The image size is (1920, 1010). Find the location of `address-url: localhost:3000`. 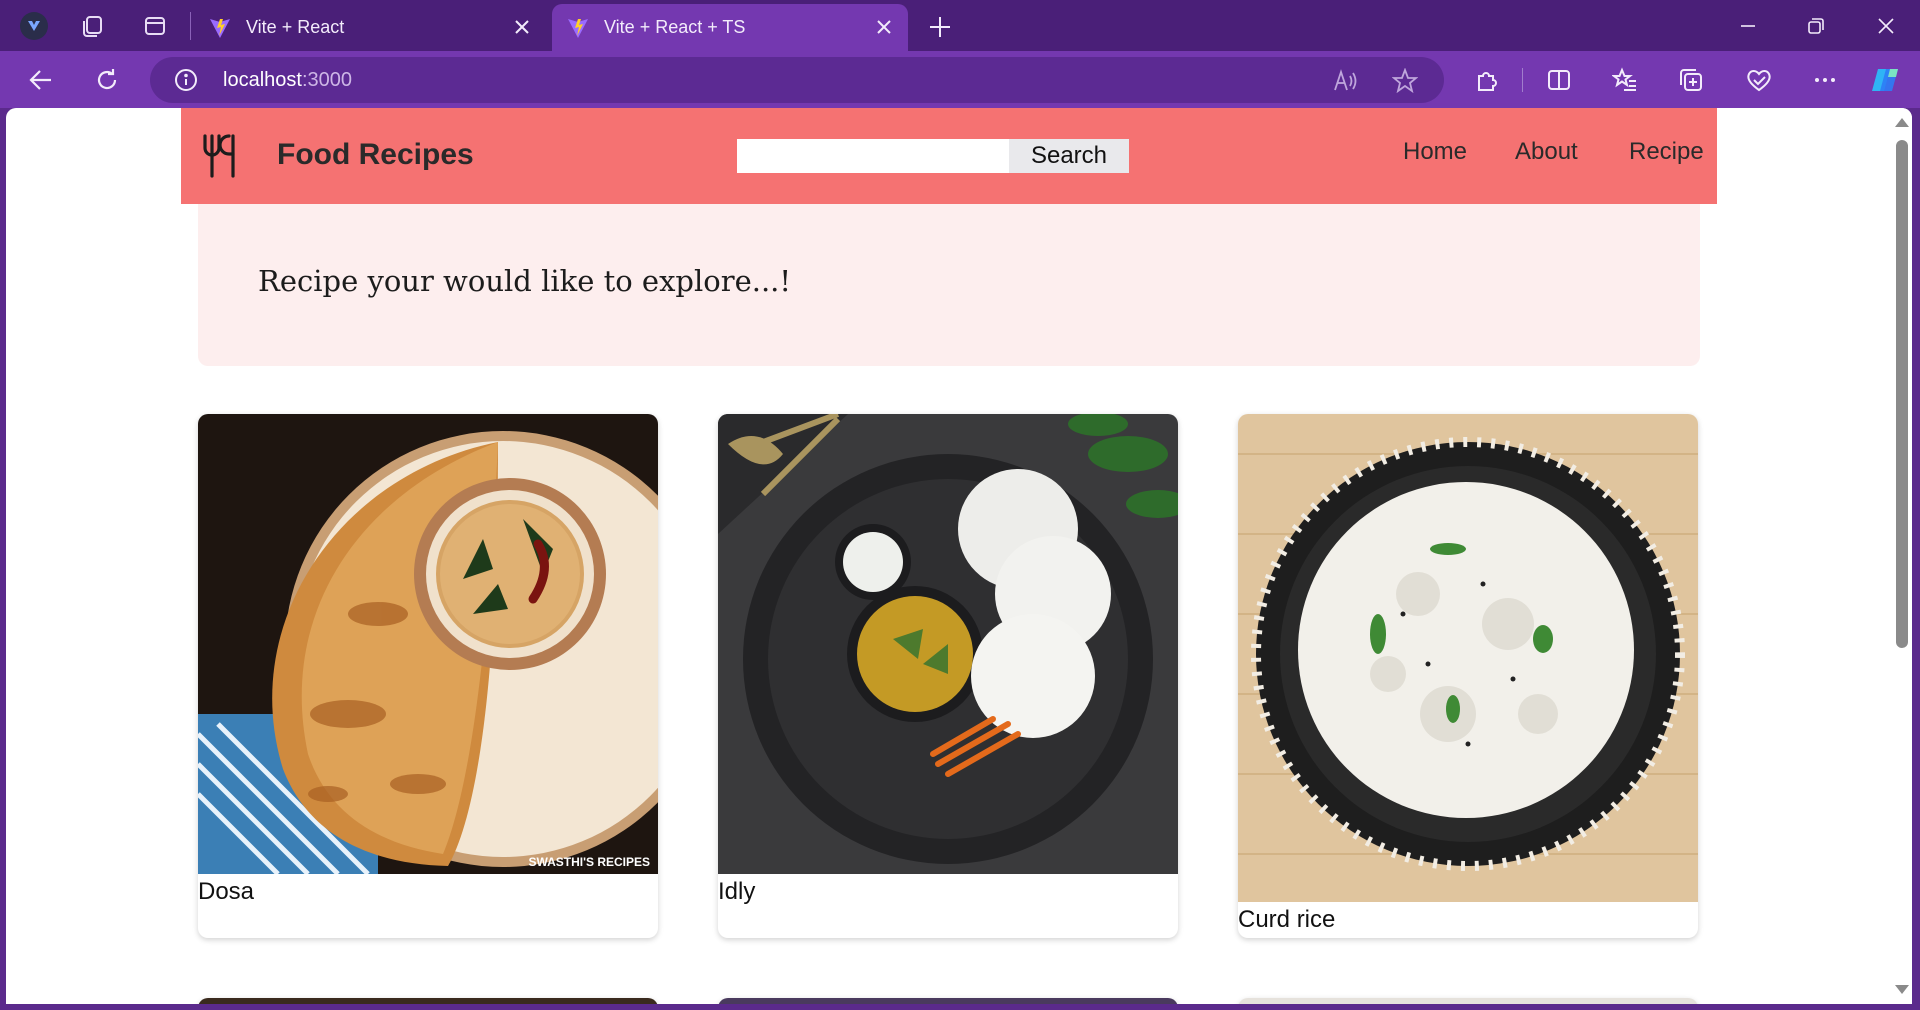

address-url: localhost:3000 is located at coordinates (287, 80).